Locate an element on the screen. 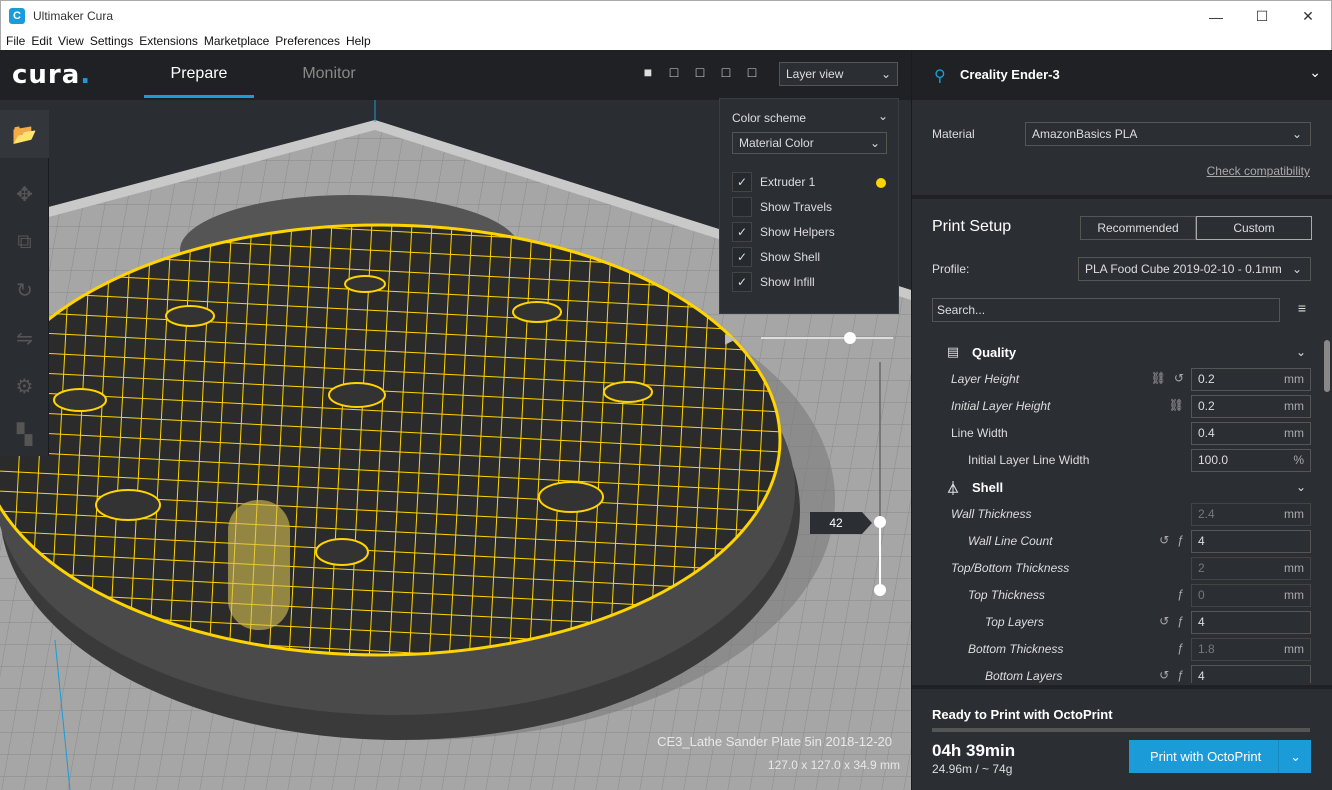 This screenshot has width=1332, height=790. menu-settings: Settings is located at coordinates (111, 41).